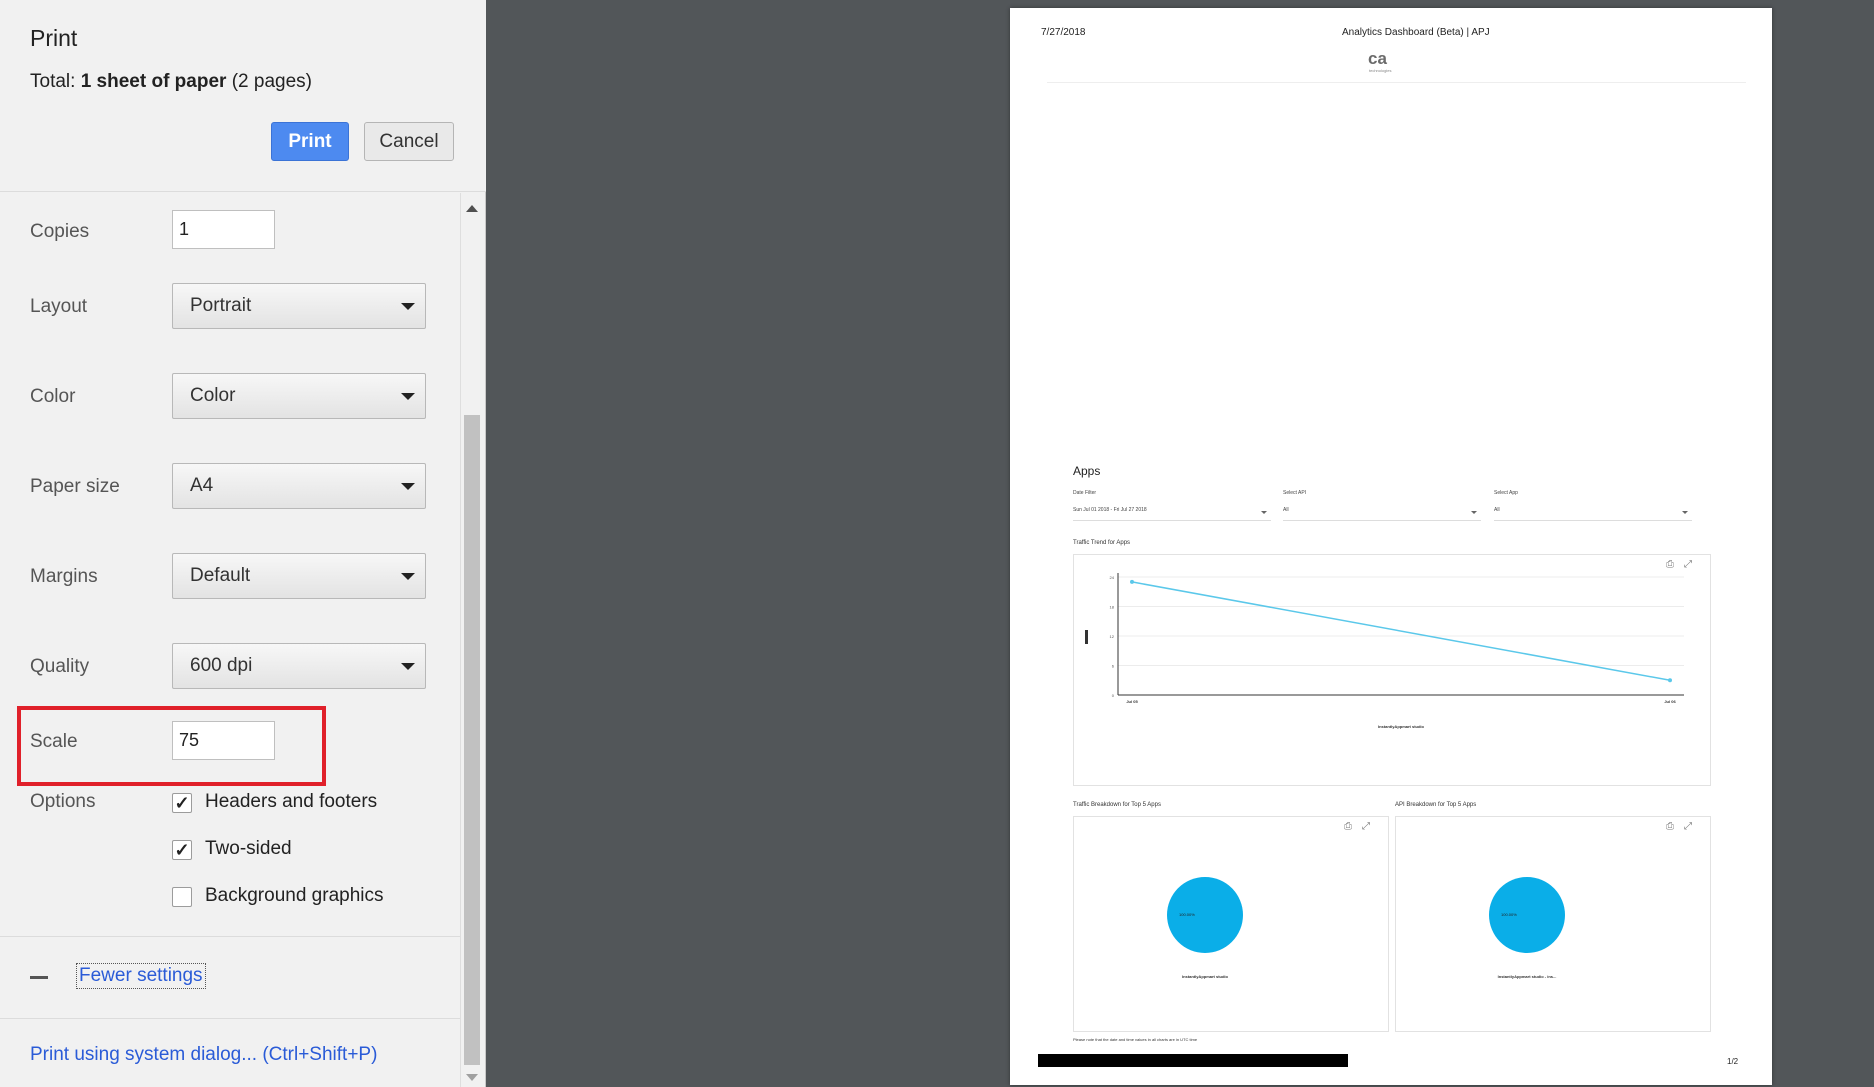 Image resolution: width=1874 pixels, height=1087 pixels. I want to click on margins-label: Margins, so click(64, 576).